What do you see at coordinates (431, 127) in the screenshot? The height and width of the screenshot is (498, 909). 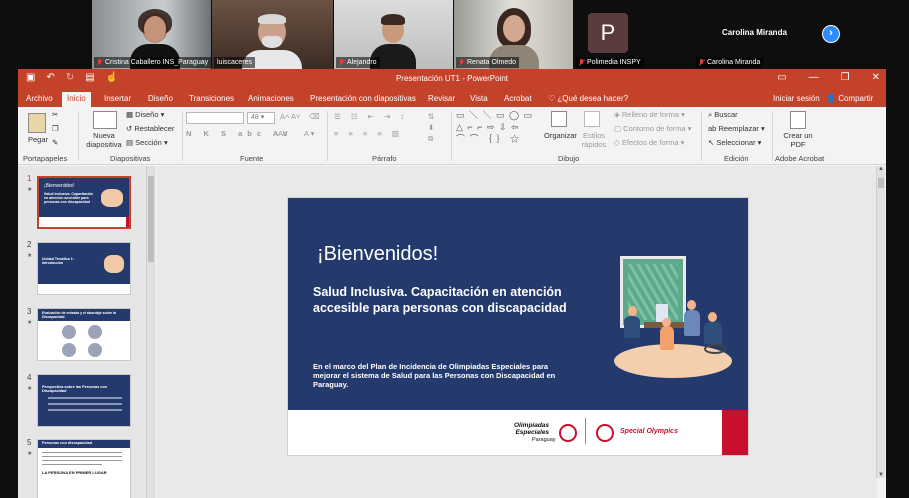 I see `align-text-icon: ⬍` at bounding box center [431, 127].